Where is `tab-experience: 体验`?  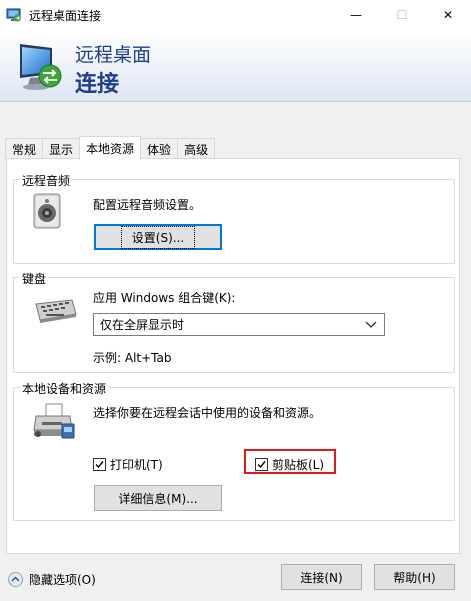 tab-experience: 体验 is located at coordinates (159, 148).